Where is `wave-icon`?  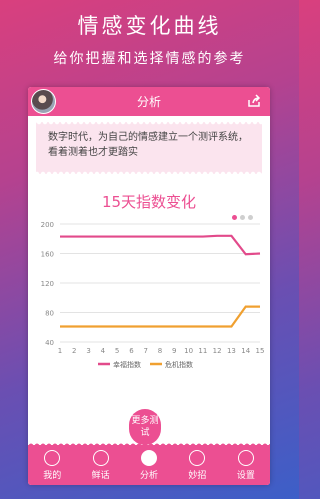 wave-icon is located at coordinates (149, 458).